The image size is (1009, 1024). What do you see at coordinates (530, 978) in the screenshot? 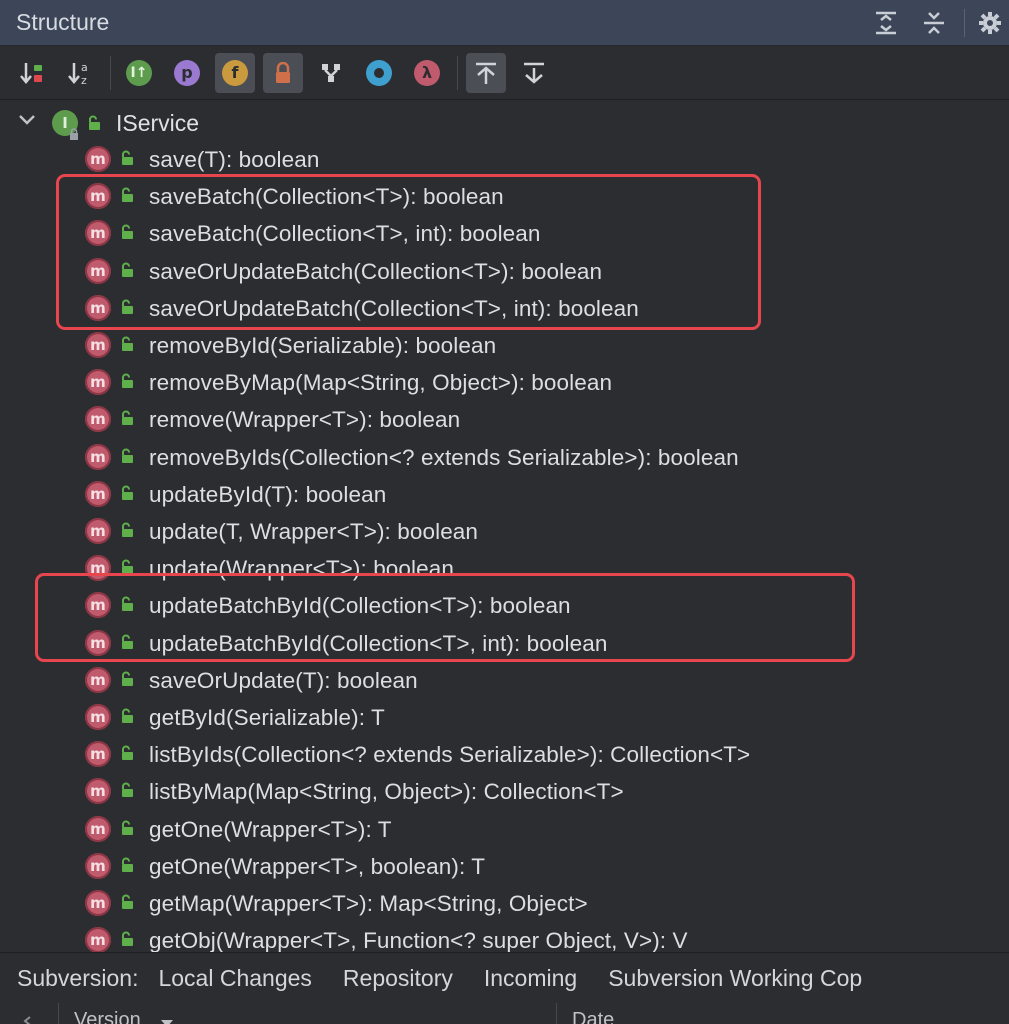
I see `tab-incoming: Incoming` at bounding box center [530, 978].